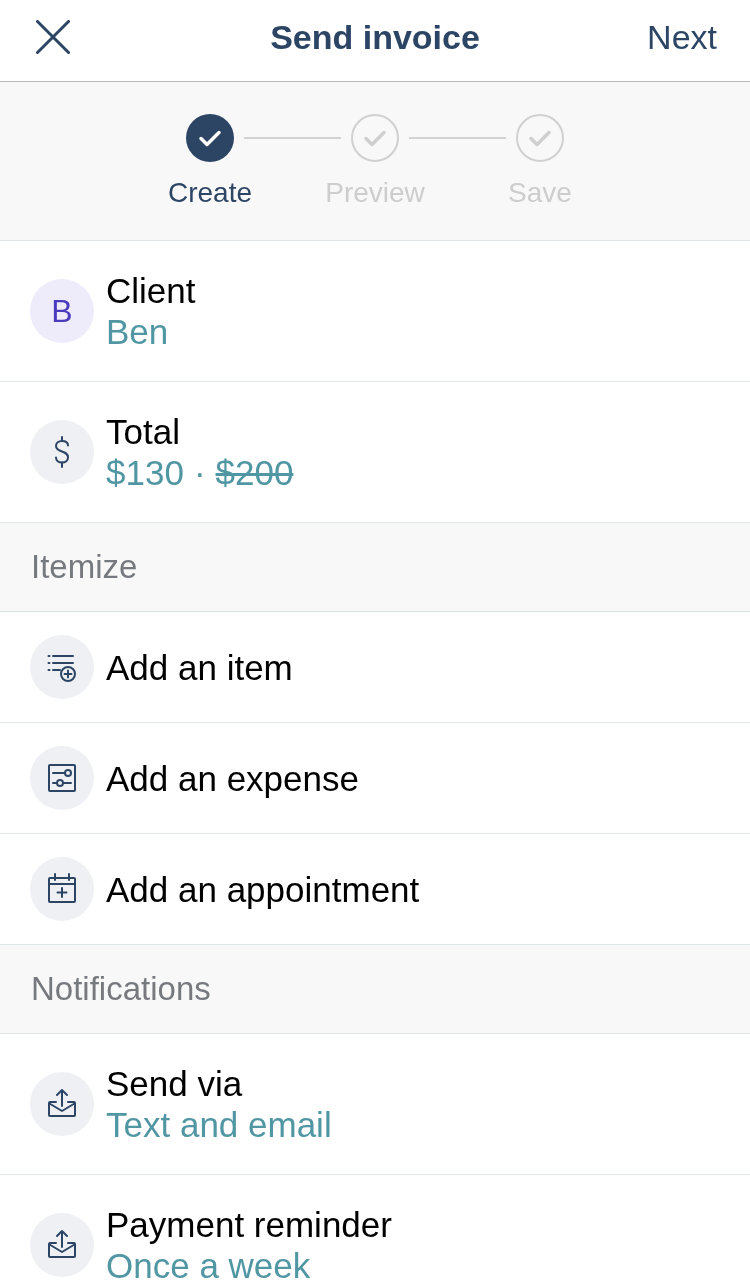 The image size is (750, 1287). What do you see at coordinates (208, 1265) in the screenshot?
I see `row-value: Once a week` at bounding box center [208, 1265].